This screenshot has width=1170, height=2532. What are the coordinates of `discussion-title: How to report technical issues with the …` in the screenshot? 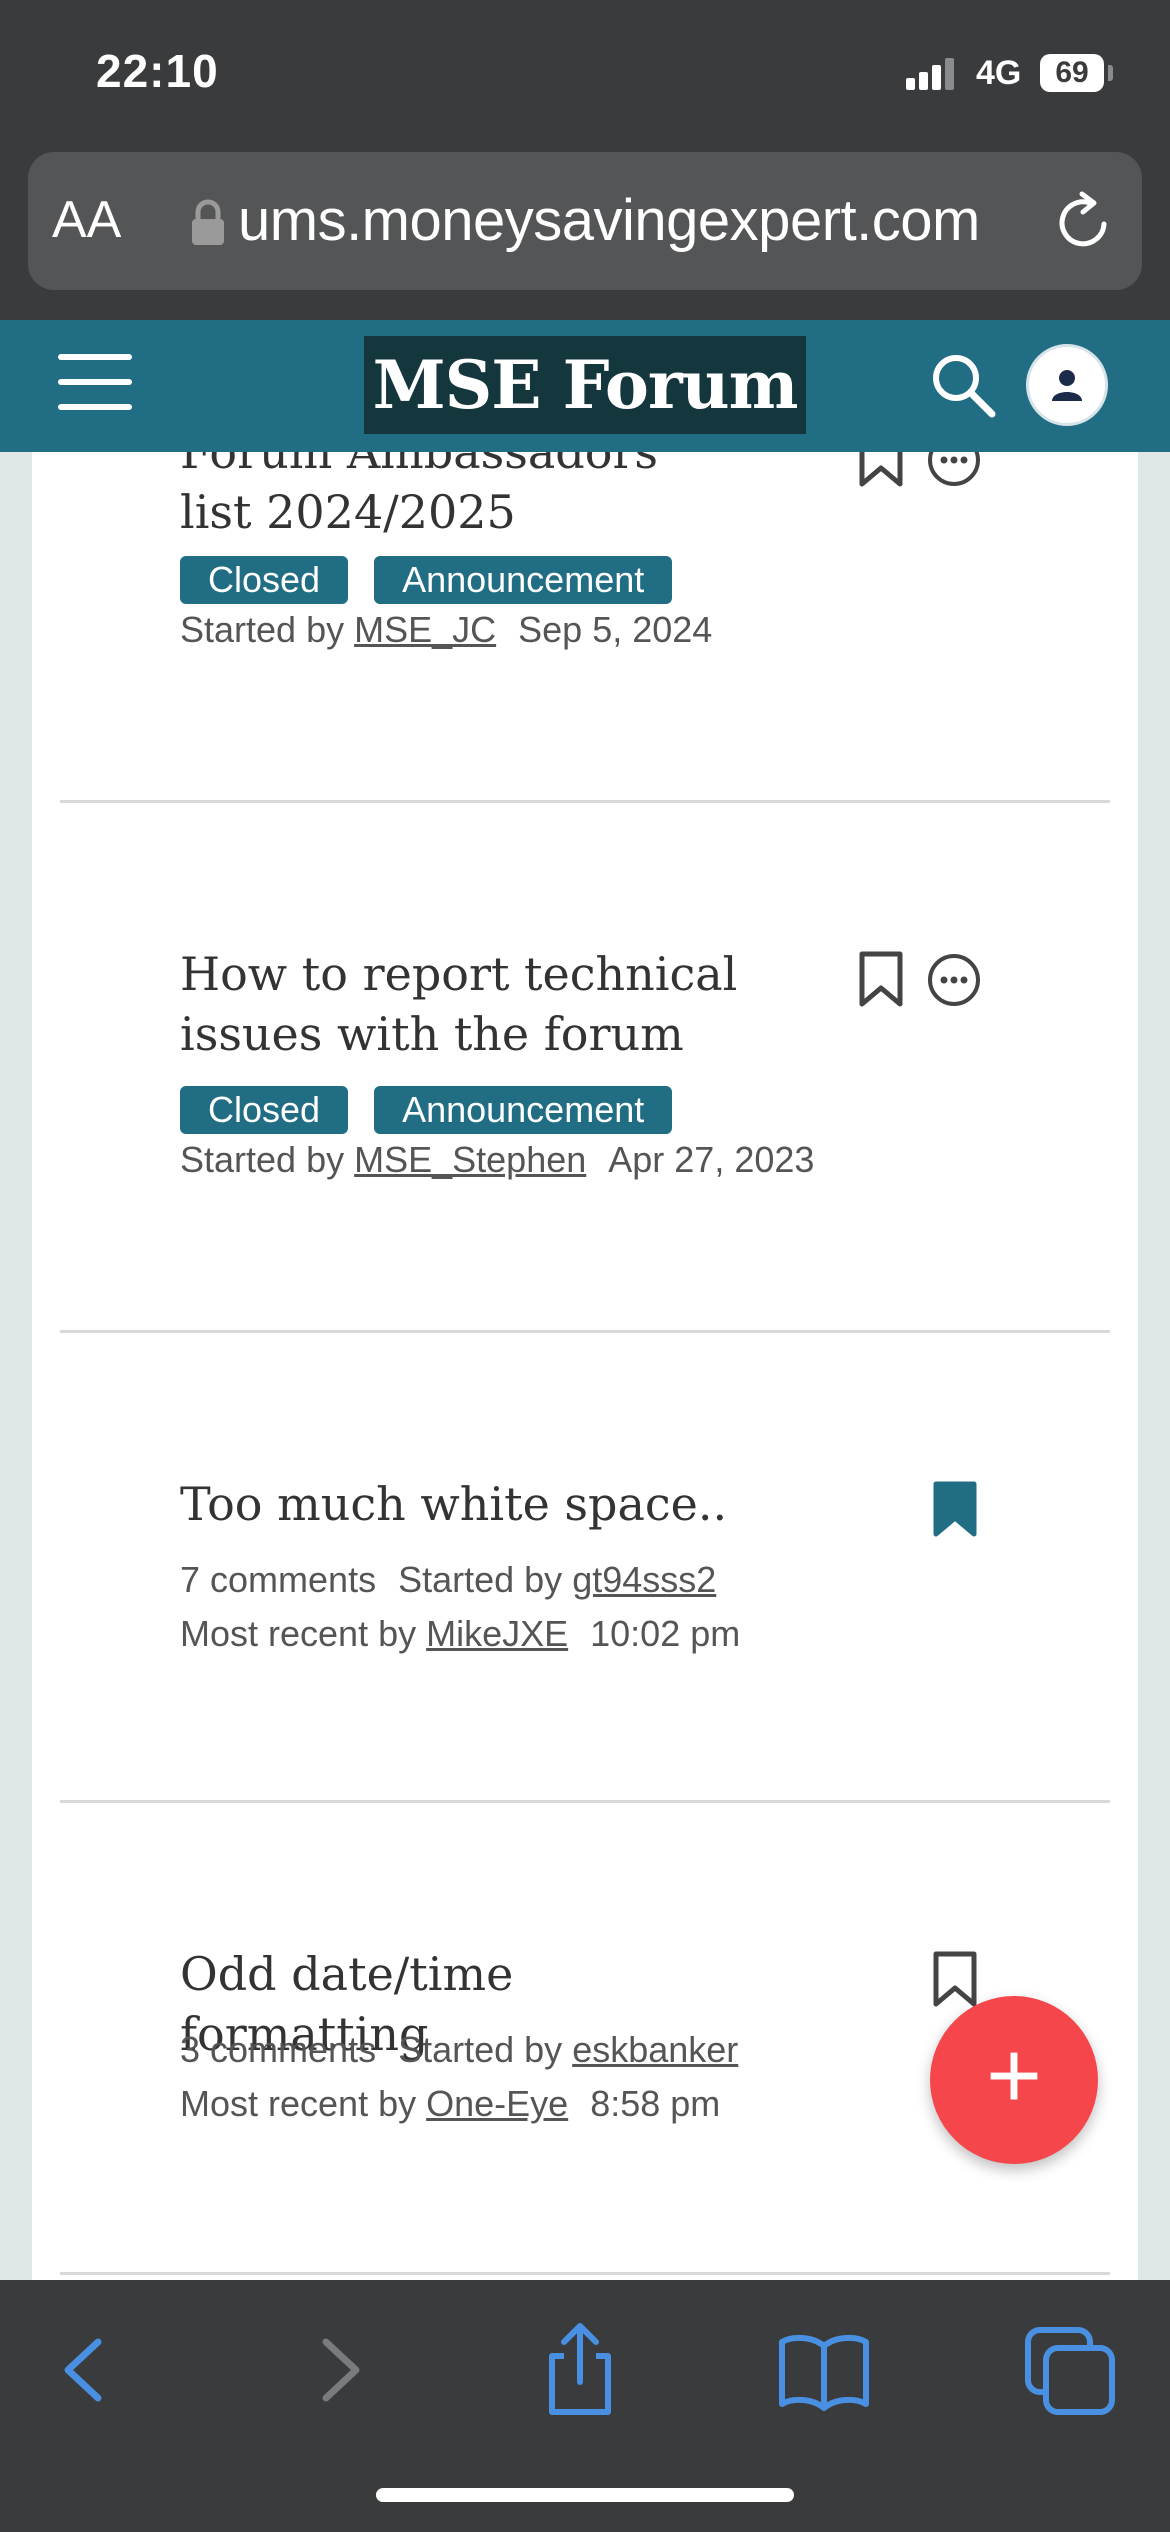 It's located at (460, 1004).